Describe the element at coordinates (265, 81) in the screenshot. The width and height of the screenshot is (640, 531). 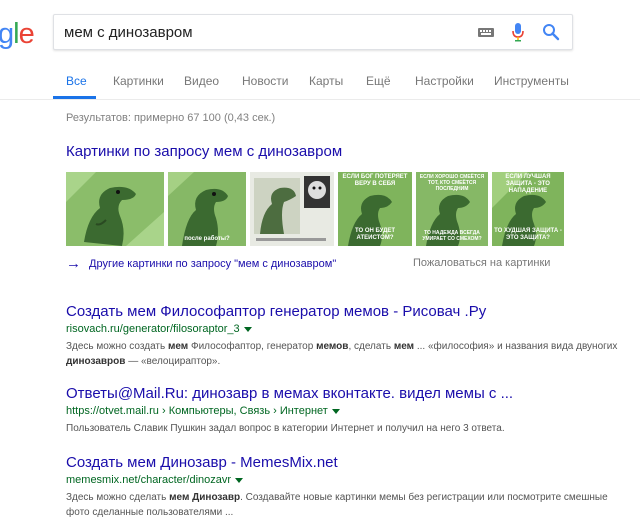
I see `tab-news: Новости` at that location.